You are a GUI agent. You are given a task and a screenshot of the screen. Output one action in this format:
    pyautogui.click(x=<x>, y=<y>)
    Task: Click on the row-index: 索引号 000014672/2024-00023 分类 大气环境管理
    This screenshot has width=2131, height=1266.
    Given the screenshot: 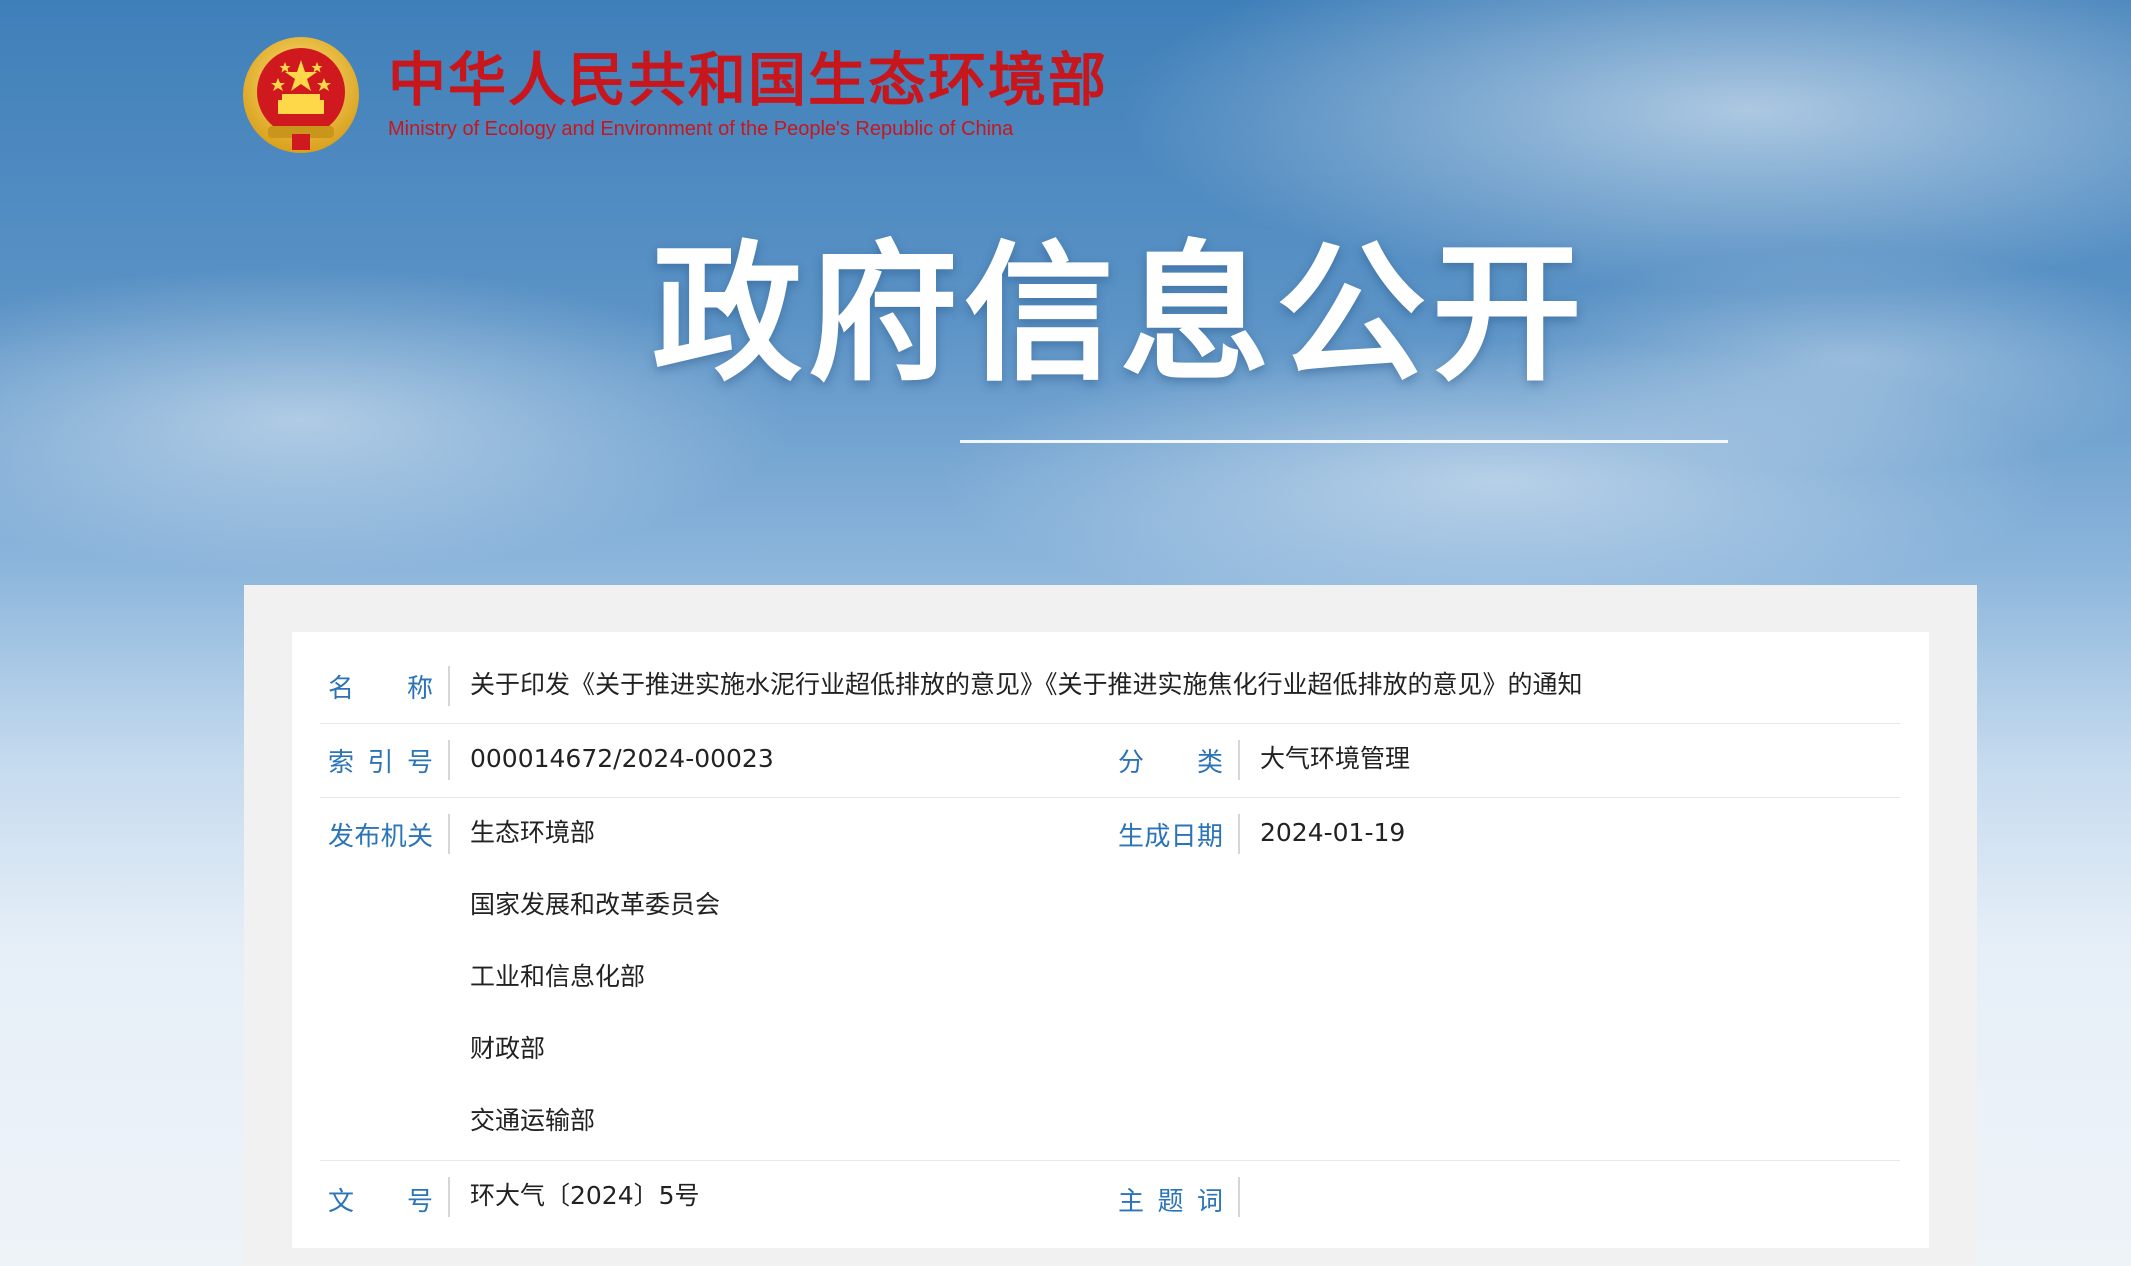 What is the action you would take?
    pyautogui.click(x=1110, y=761)
    